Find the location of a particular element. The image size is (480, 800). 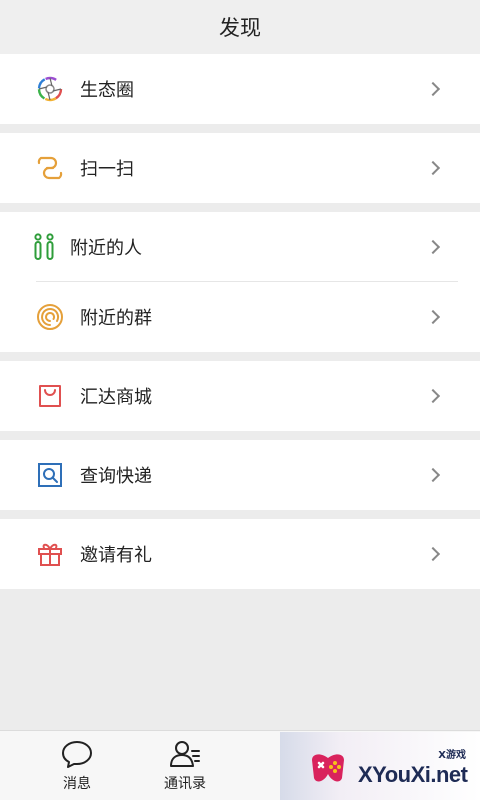

menu-item-label: 汇达商城 is located at coordinates (116, 397).